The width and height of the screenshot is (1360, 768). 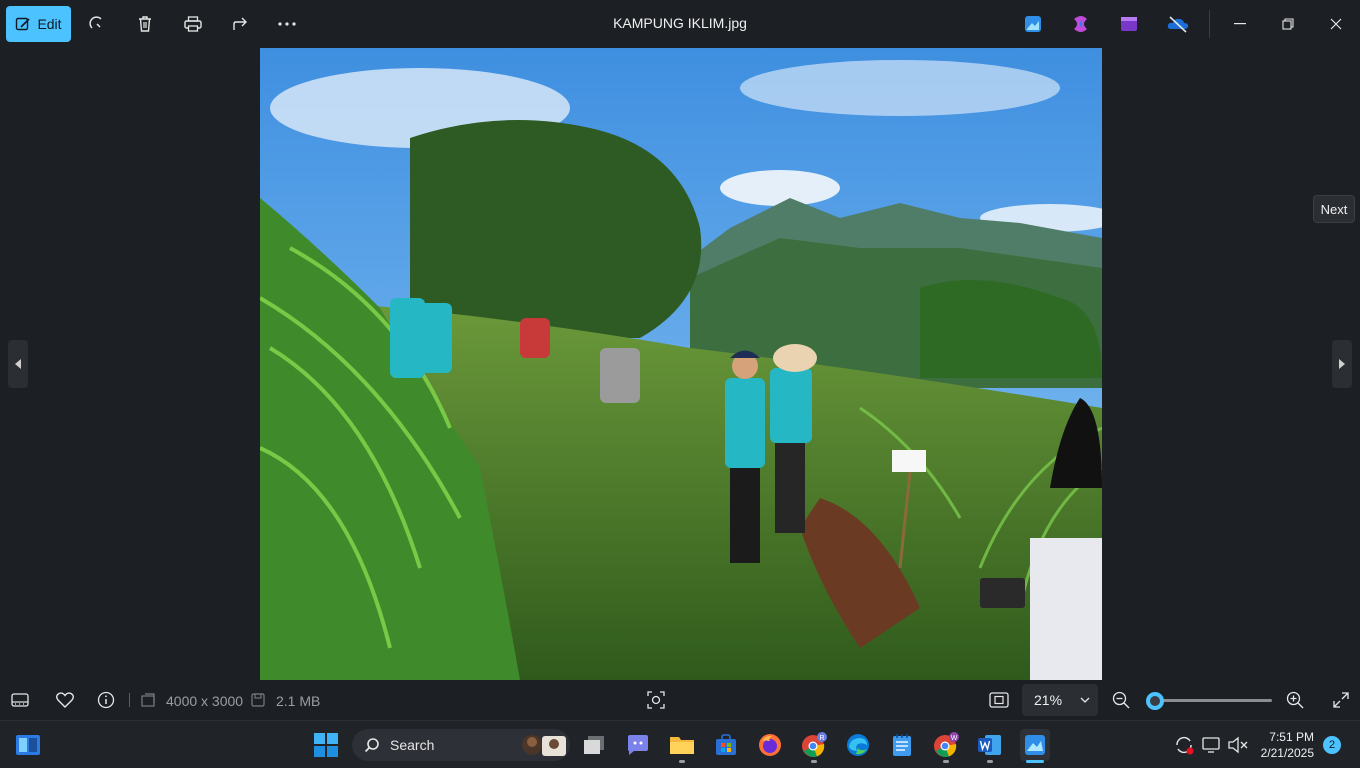 What do you see at coordinates (1212, 745) in the screenshot?
I see `network-icon` at bounding box center [1212, 745].